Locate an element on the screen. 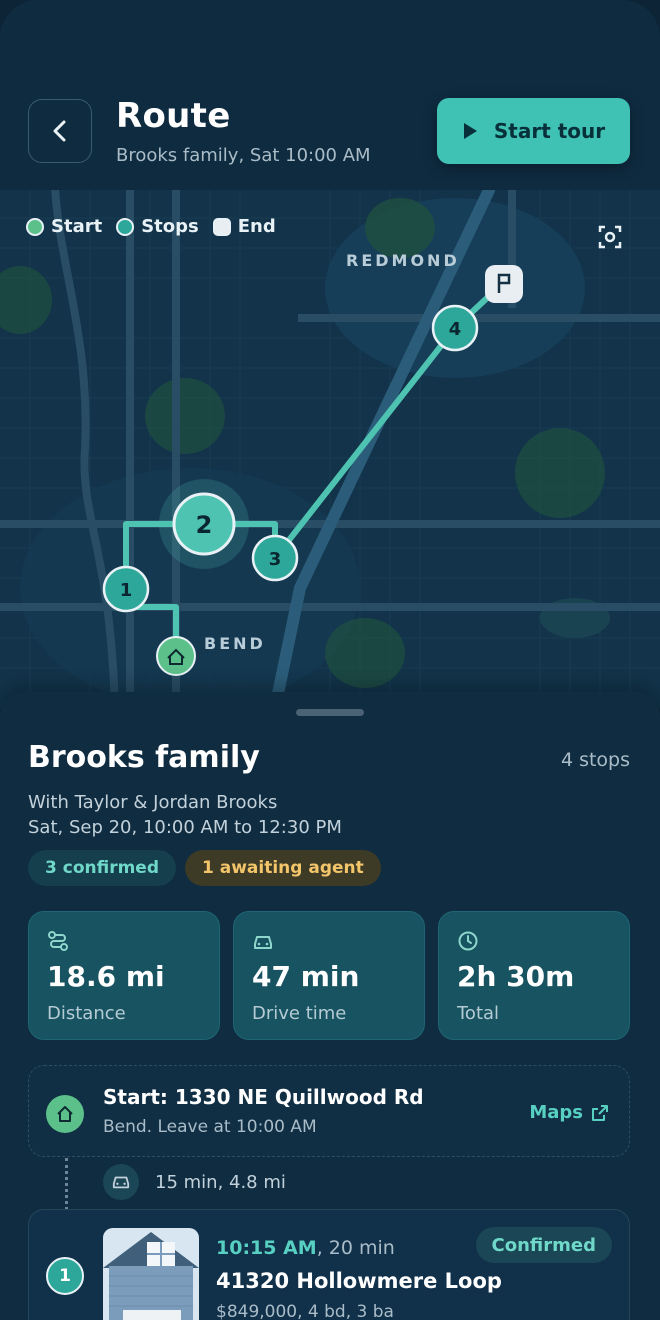 The width and height of the screenshot is (660, 1320). maps-label: Maps is located at coordinates (556, 1112).